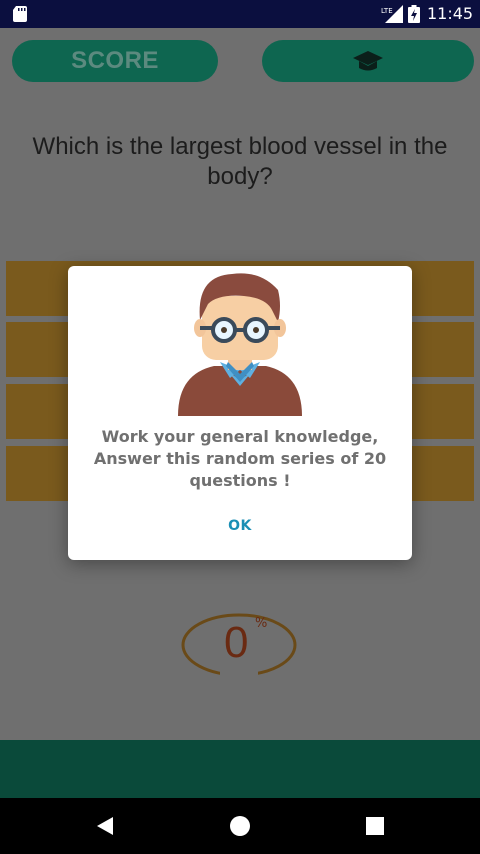 This screenshot has height=854, width=480. What do you see at coordinates (20, 14) in the screenshot?
I see `sd-card-icon` at bounding box center [20, 14].